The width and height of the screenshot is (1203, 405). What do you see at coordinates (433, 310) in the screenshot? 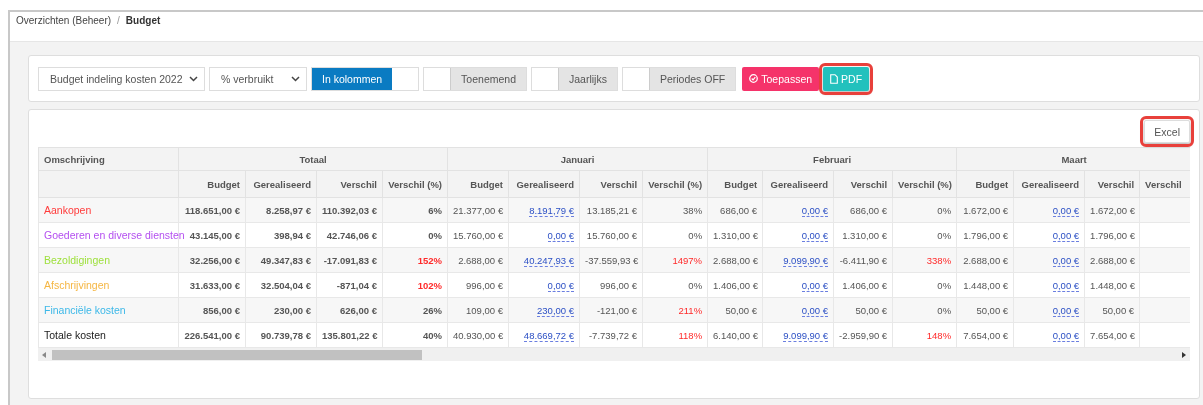
I see `percentage-cell: 26%` at bounding box center [433, 310].